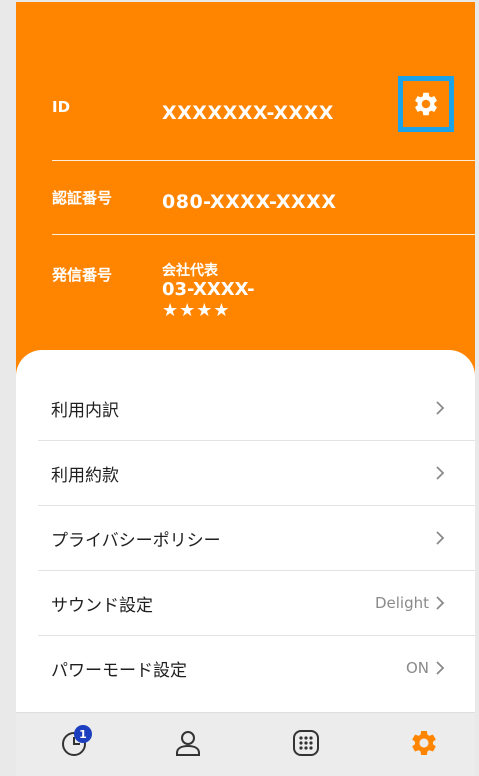 Image resolution: width=479 pixels, height=776 pixels. I want to click on id-value: XXXXXXX-XXXX, so click(248, 113).